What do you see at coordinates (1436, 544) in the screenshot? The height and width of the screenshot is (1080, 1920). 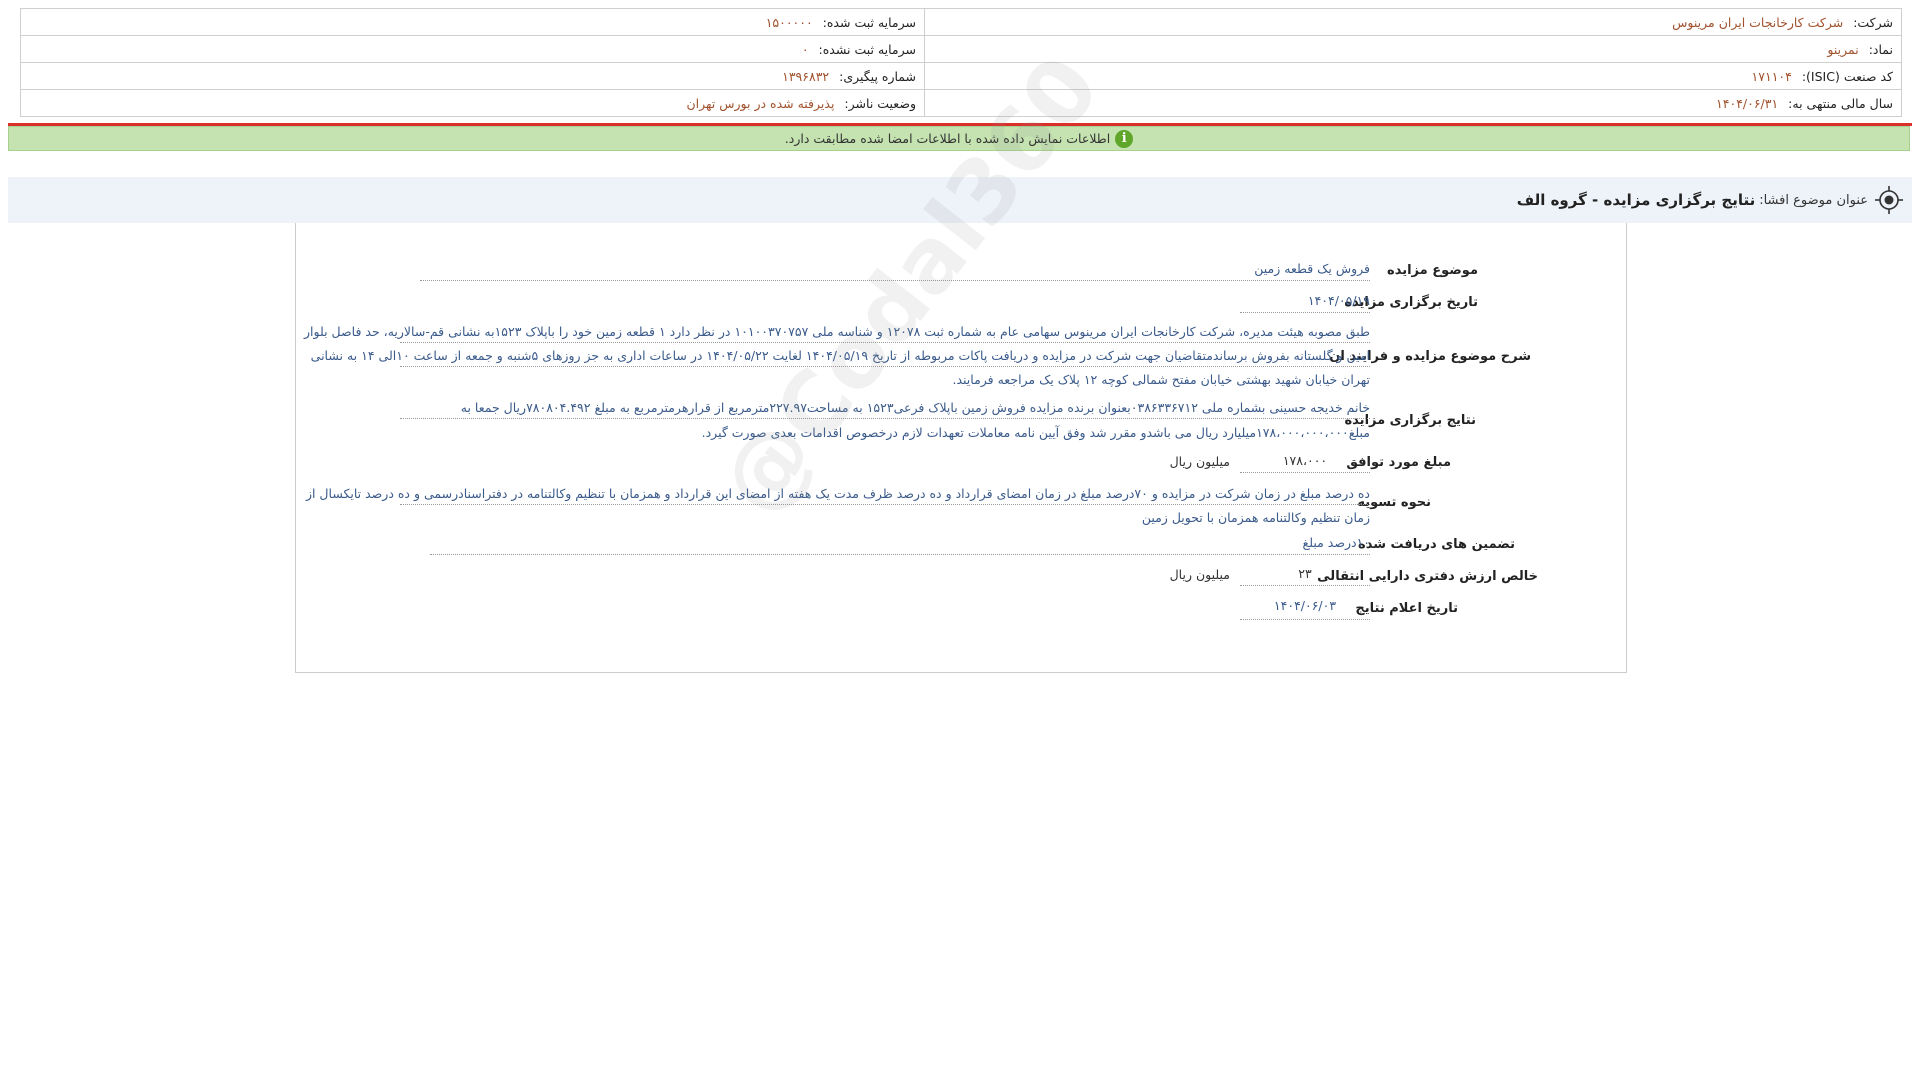 I see `guarantee-label: تضمین های دریافت شده` at bounding box center [1436, 544].